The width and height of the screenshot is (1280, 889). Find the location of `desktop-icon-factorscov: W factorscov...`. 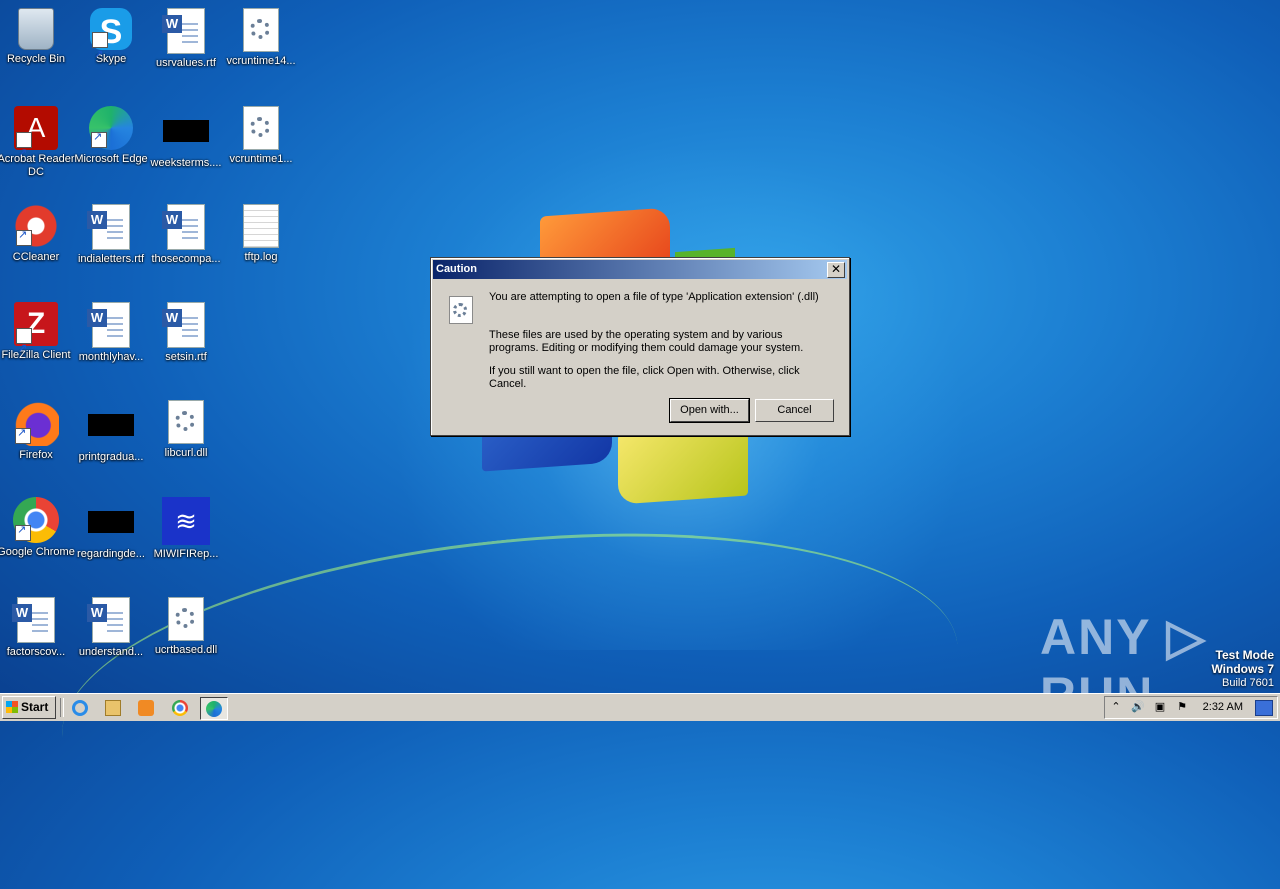

desktop-icon-factorscov: W factorscov... is located at coordinates (38, 628).